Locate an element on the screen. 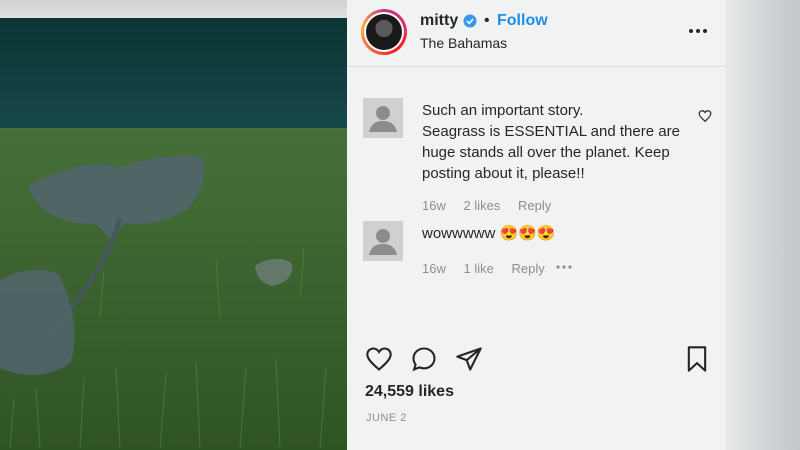  share-icon is located at coordinates (469, 359).